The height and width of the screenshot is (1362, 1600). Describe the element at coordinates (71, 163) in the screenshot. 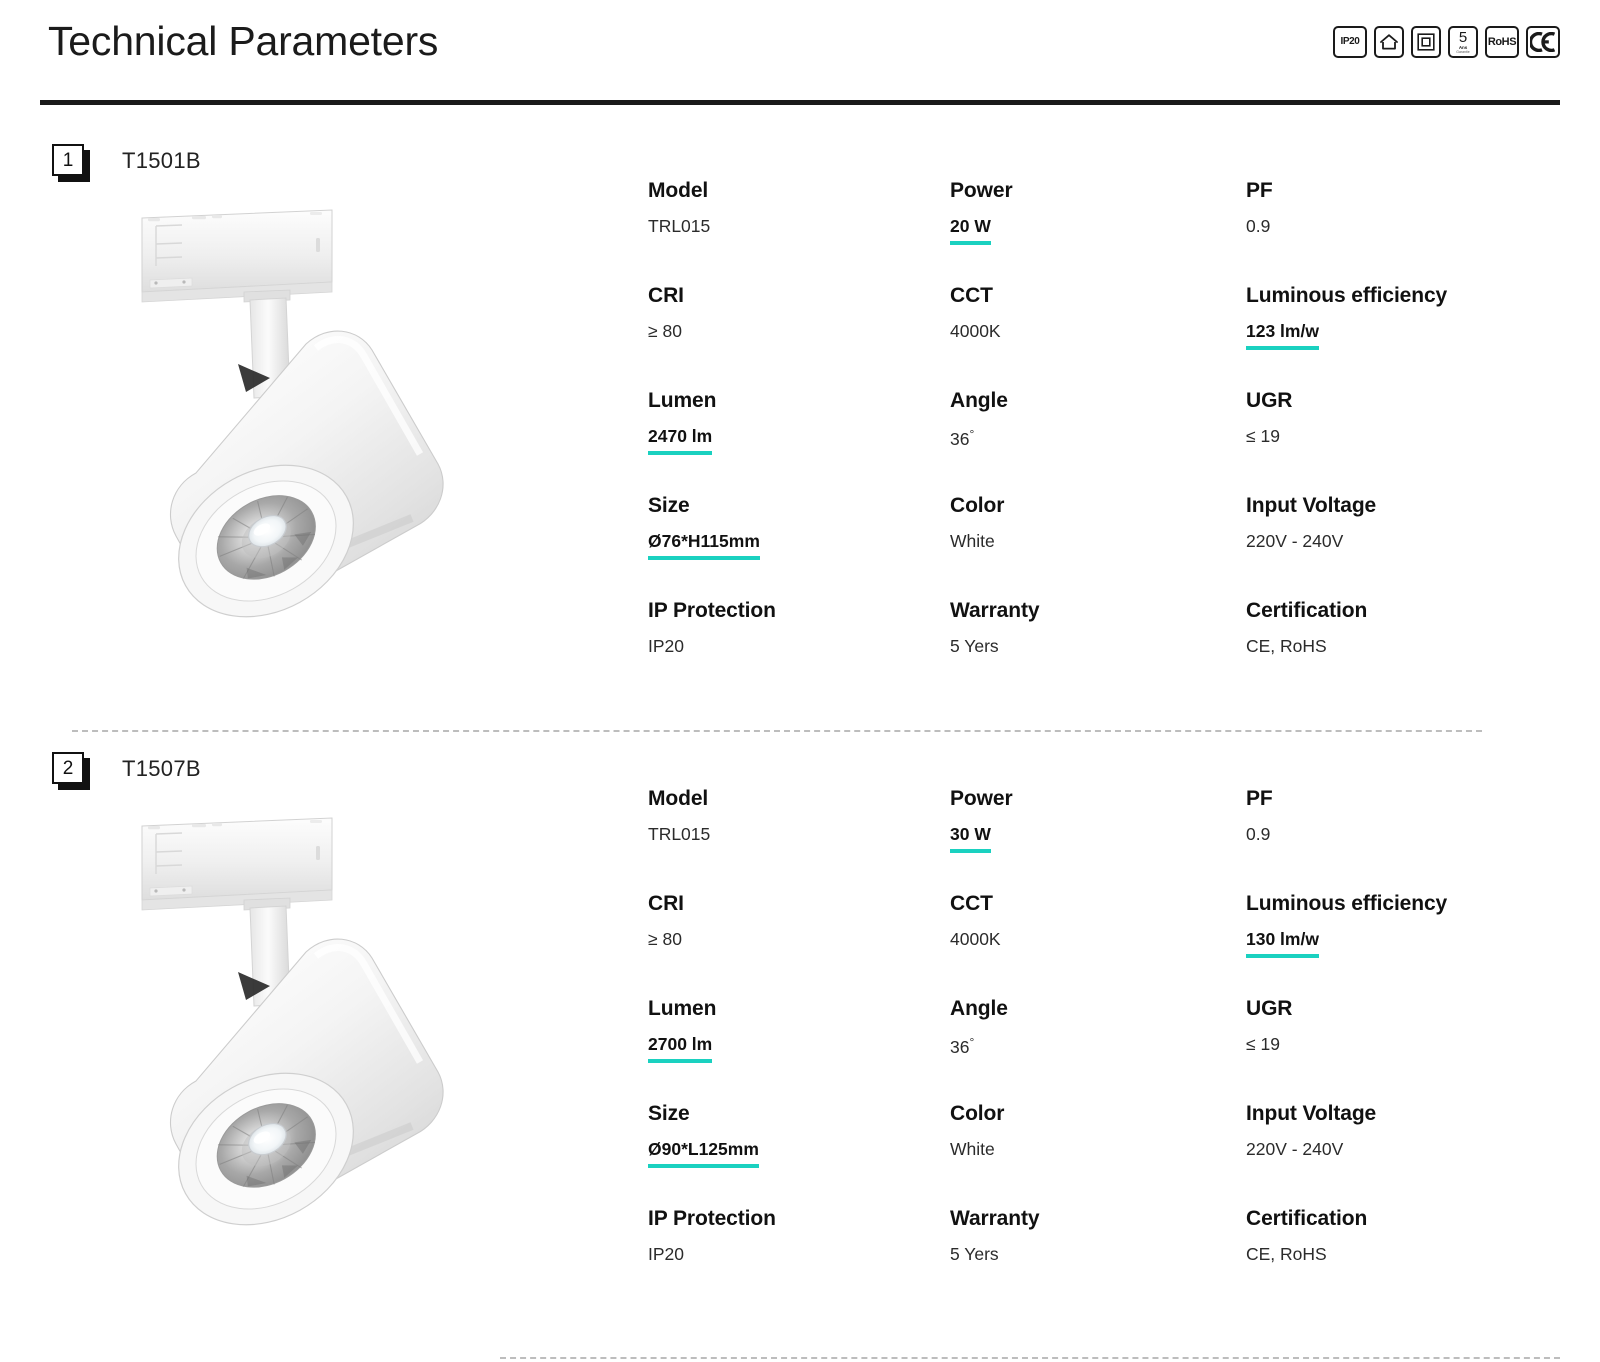

I see `product-index-badge-1: 1` at that location.